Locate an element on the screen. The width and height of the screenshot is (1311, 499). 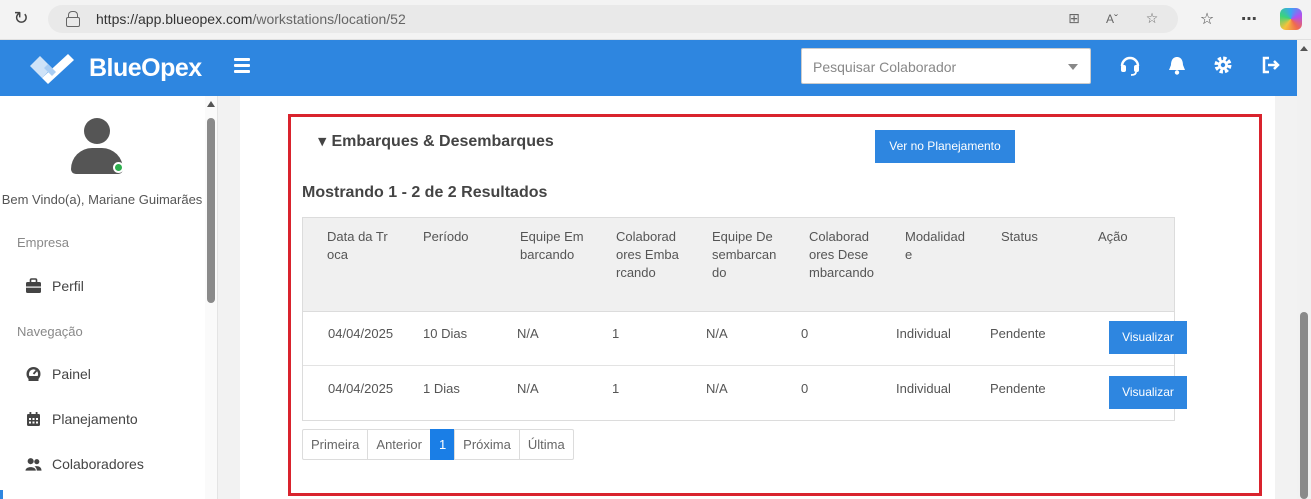
results-count: Mostrando 1 - 2 de 2 Resultados is located at coordinates (425, 192).